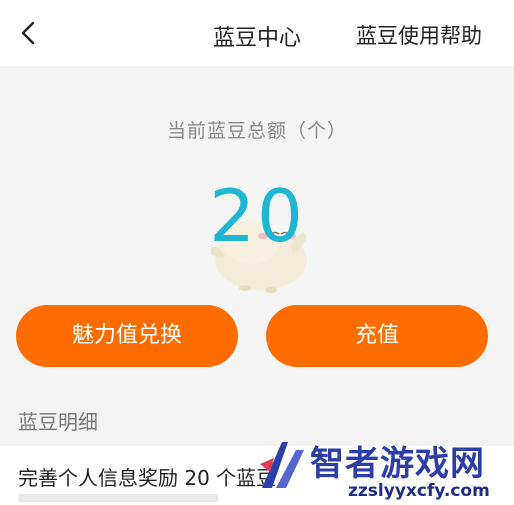 This screenshot has width=514, height=505. What do you see at coordinates (419, 491) in the screenshot?
I see `watermark-url: zzslyyxcfy.com` at bounding box center [419, 491].